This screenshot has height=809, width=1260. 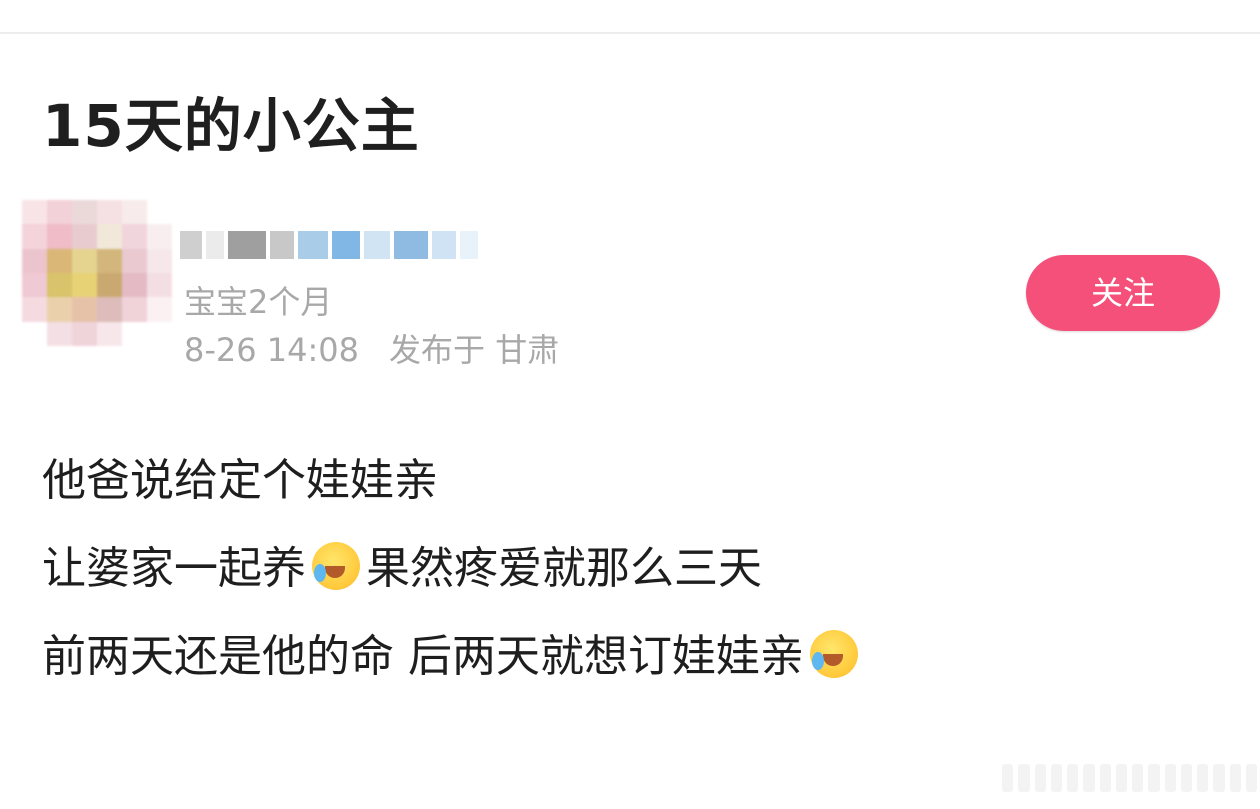 What do you see at coordinates (272, 350) in the screenshot?
I see `post-date: 8-26 14:08` at bounding box center [272, 350].